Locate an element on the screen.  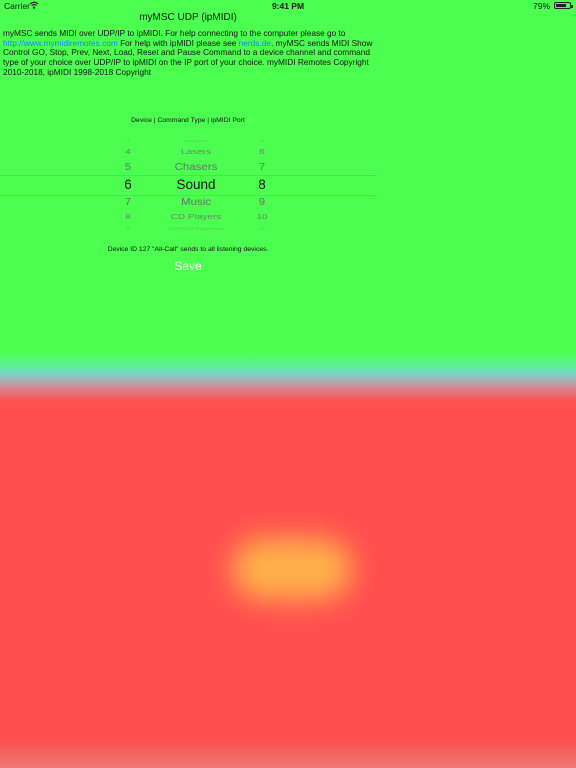
picker-row: 3 Strobes 5 is located at coordinates (188, 143).